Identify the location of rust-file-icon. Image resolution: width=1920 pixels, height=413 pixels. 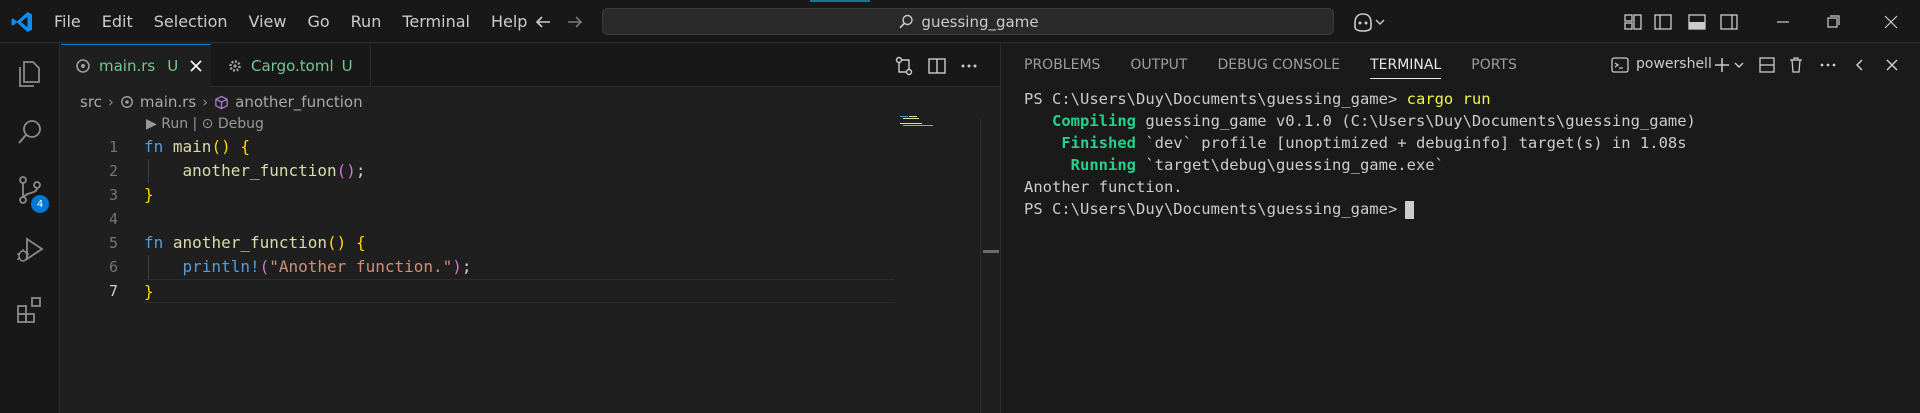
(83, 66).